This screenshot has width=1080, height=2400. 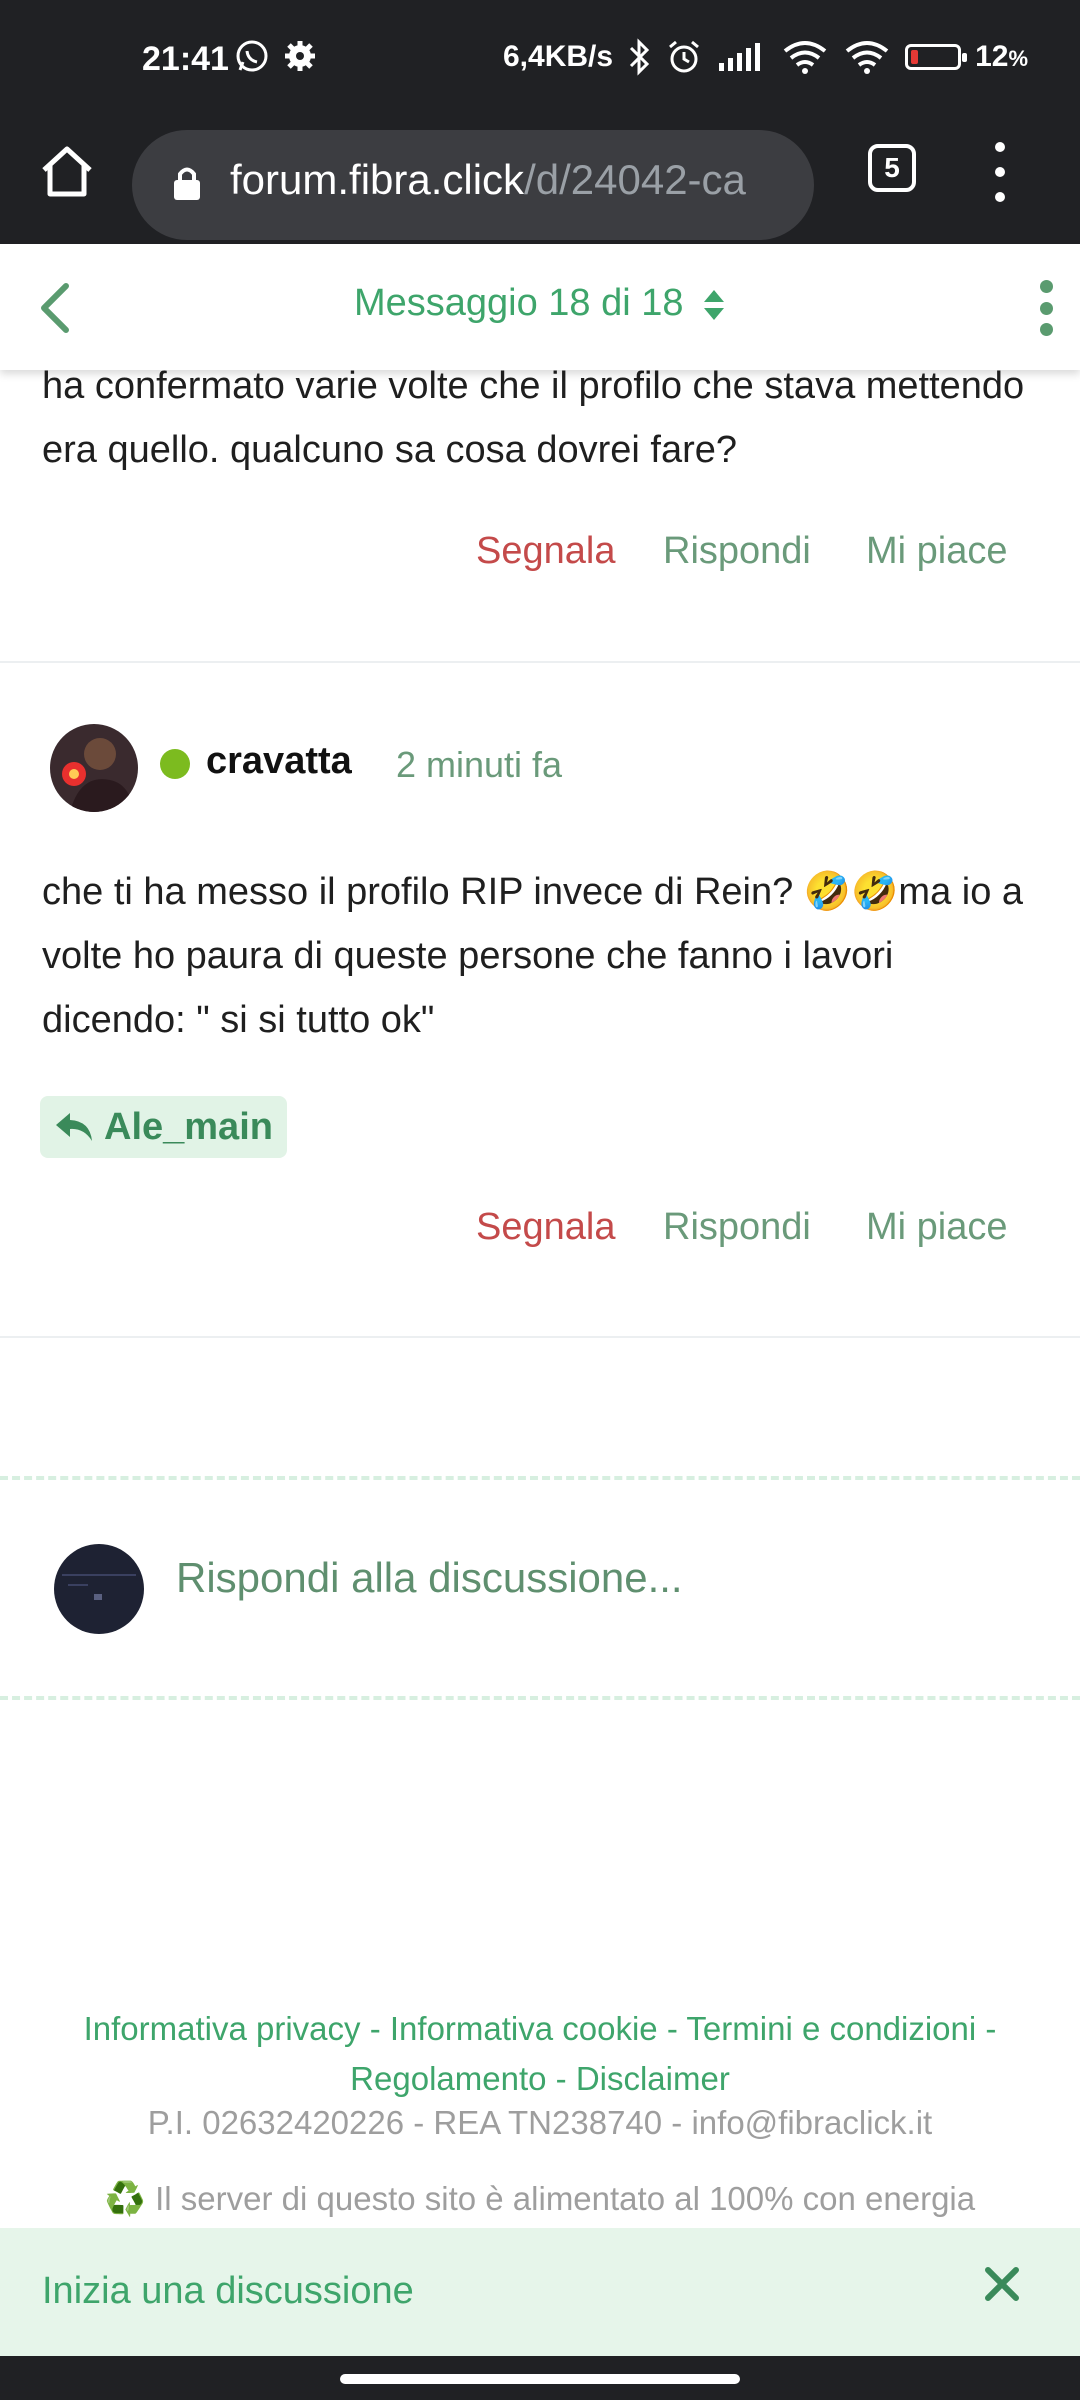 What do you see at coordinates (279, 761) in the screenshot?
I see `post-username: cravatta` at bounding box center [279, 761].